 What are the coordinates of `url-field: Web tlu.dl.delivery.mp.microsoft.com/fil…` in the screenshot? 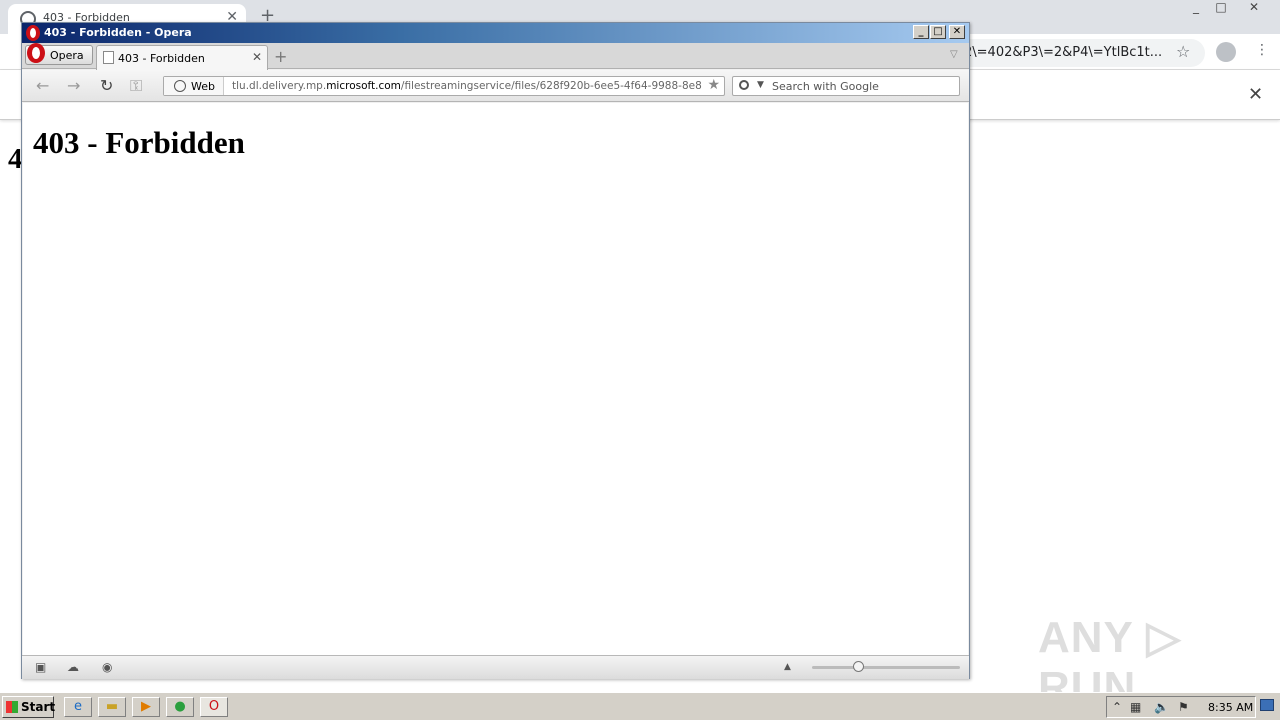 It's located at (444, 86).